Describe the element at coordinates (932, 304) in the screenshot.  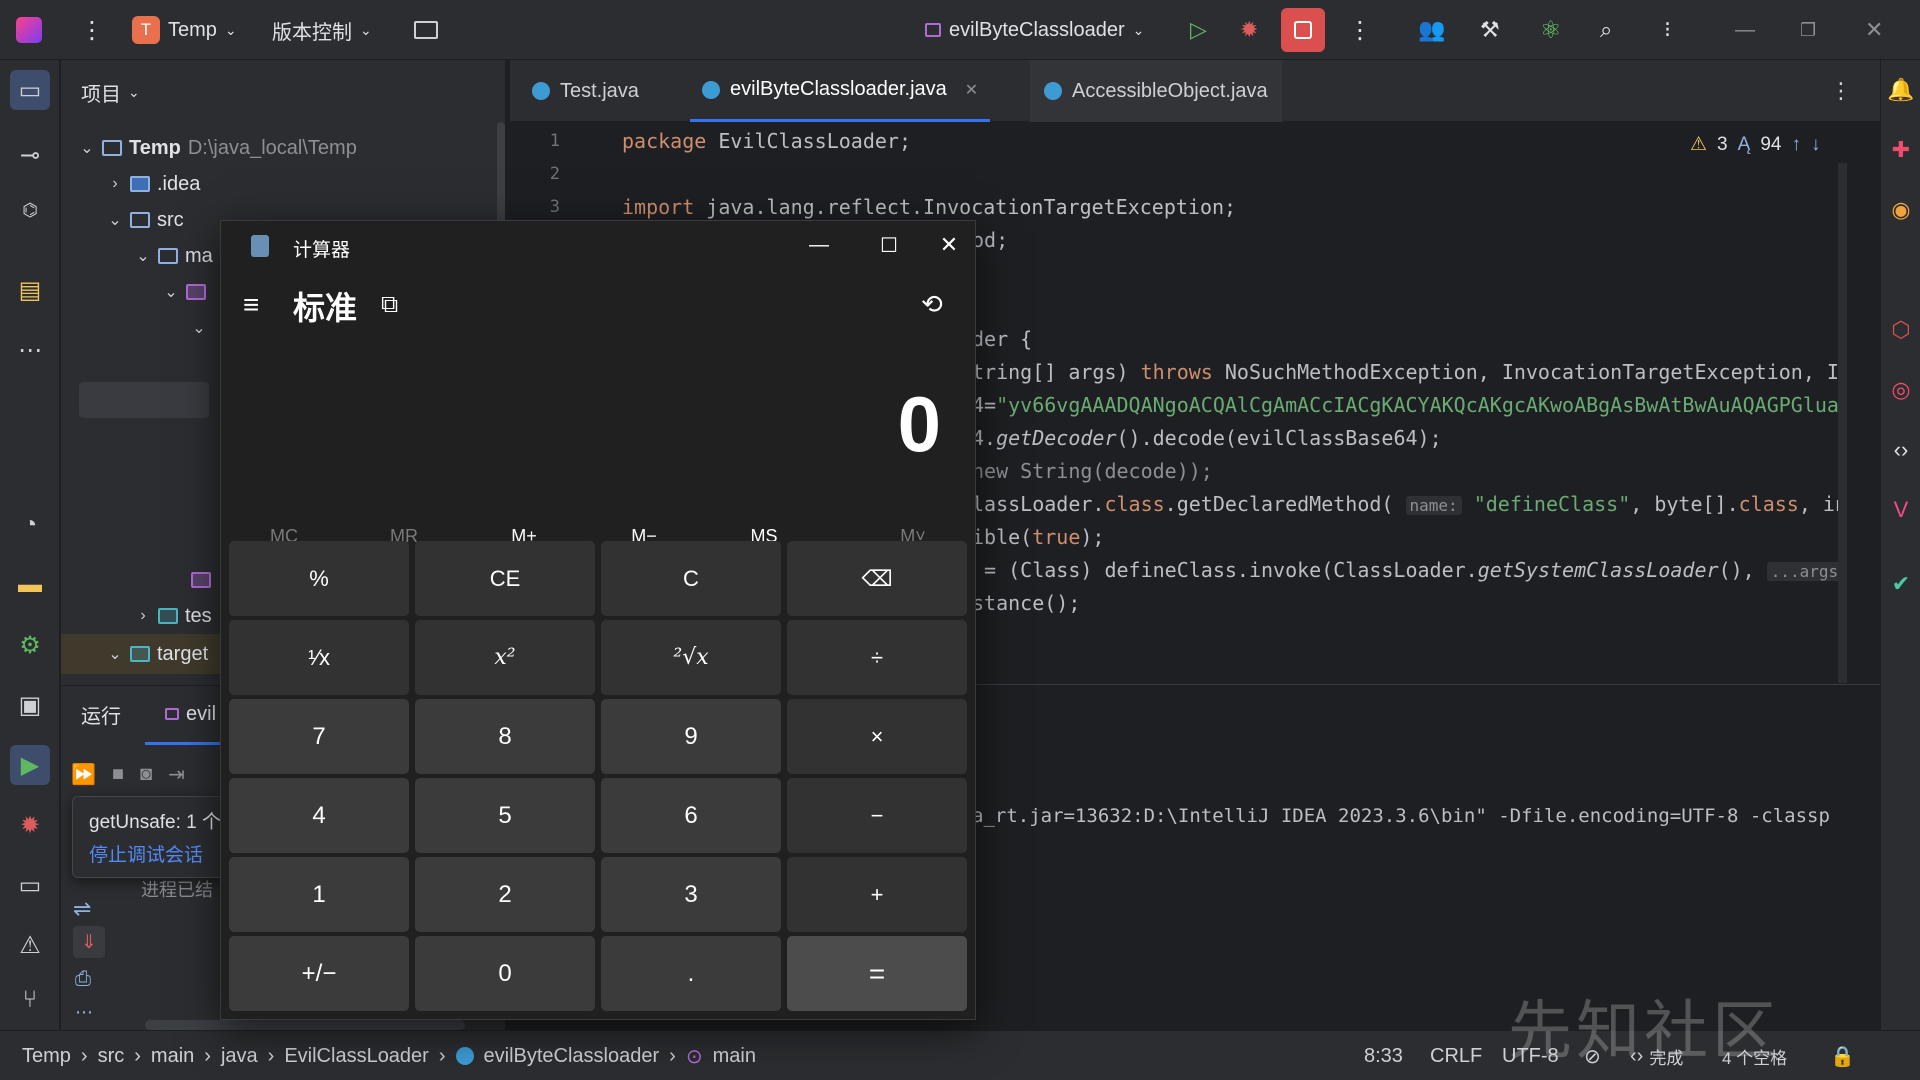
I see `history-icon: ⟲` at that location.